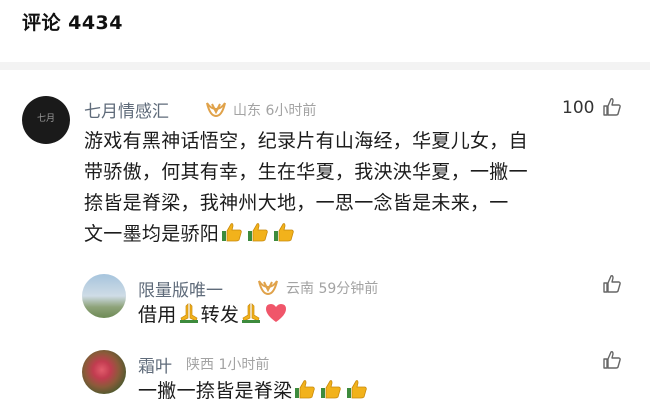 The width and height of the screenshot is (650, 417). What do you see at coordinates (126, 109) in the screenshot?
I see `username: 七月情感汇` at bounding box center [126, 109].